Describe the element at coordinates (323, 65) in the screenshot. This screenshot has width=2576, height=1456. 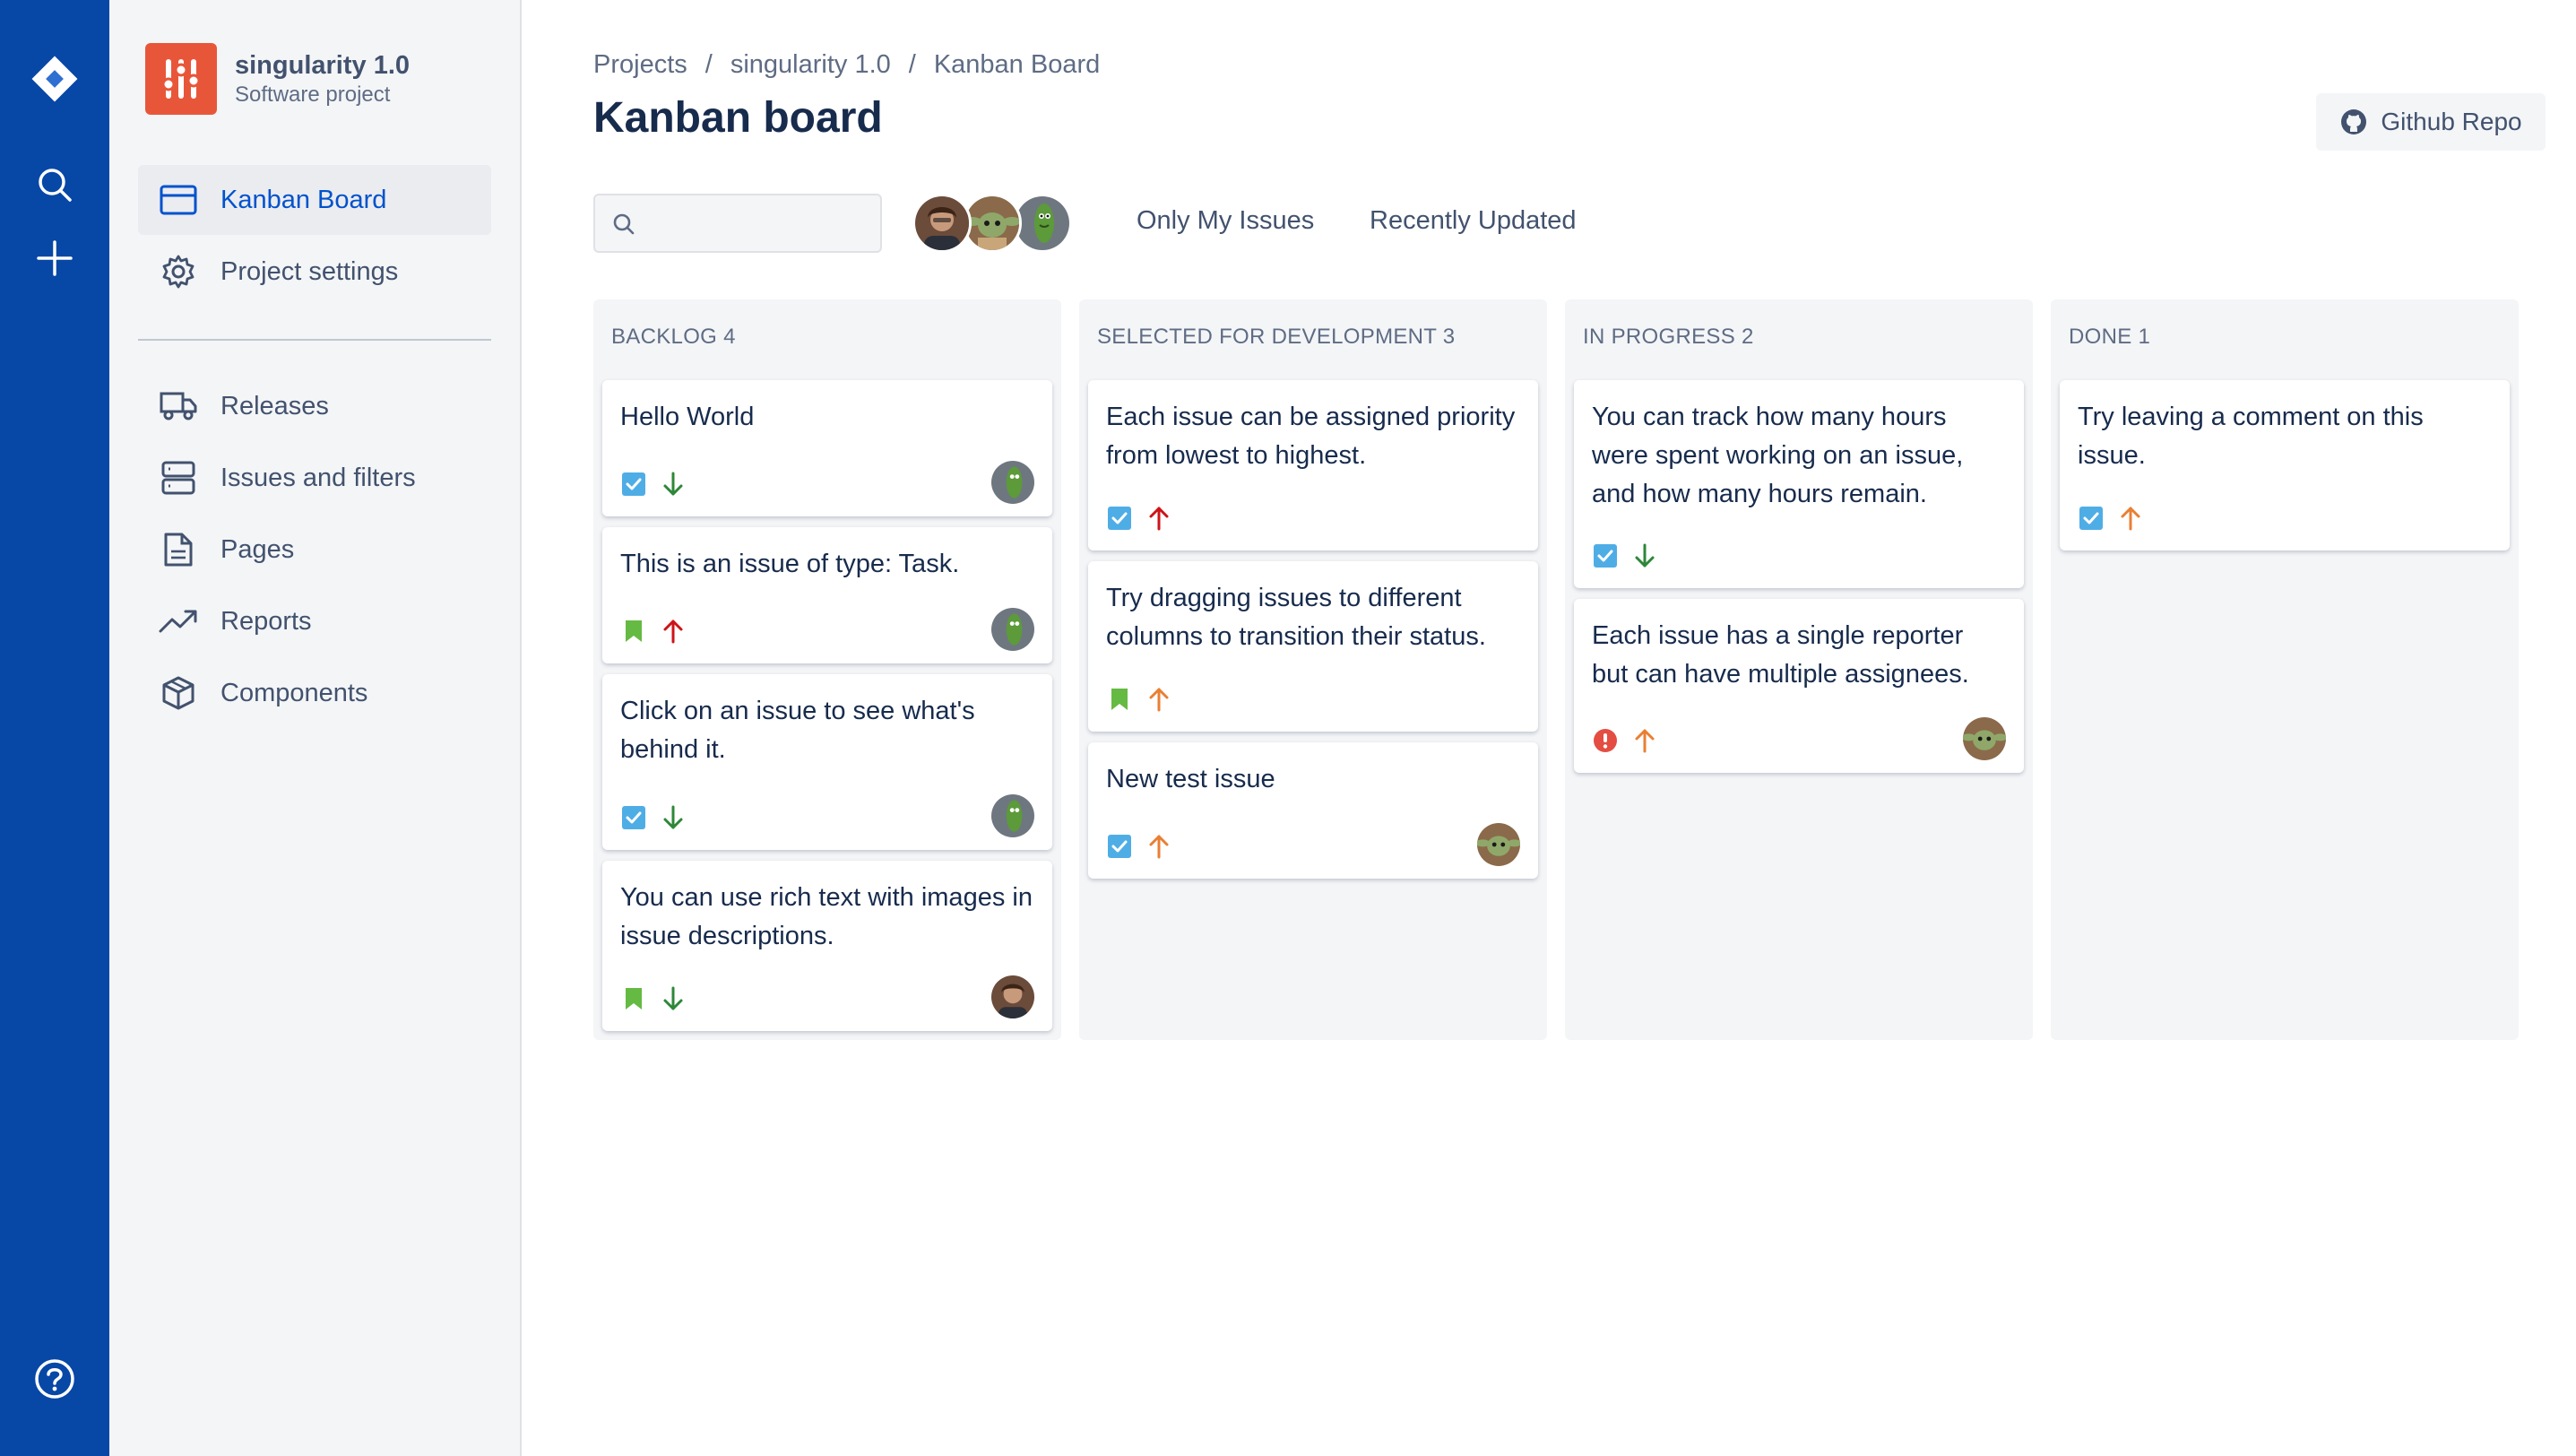
I see `project-name: singularity 1.0` at that location.